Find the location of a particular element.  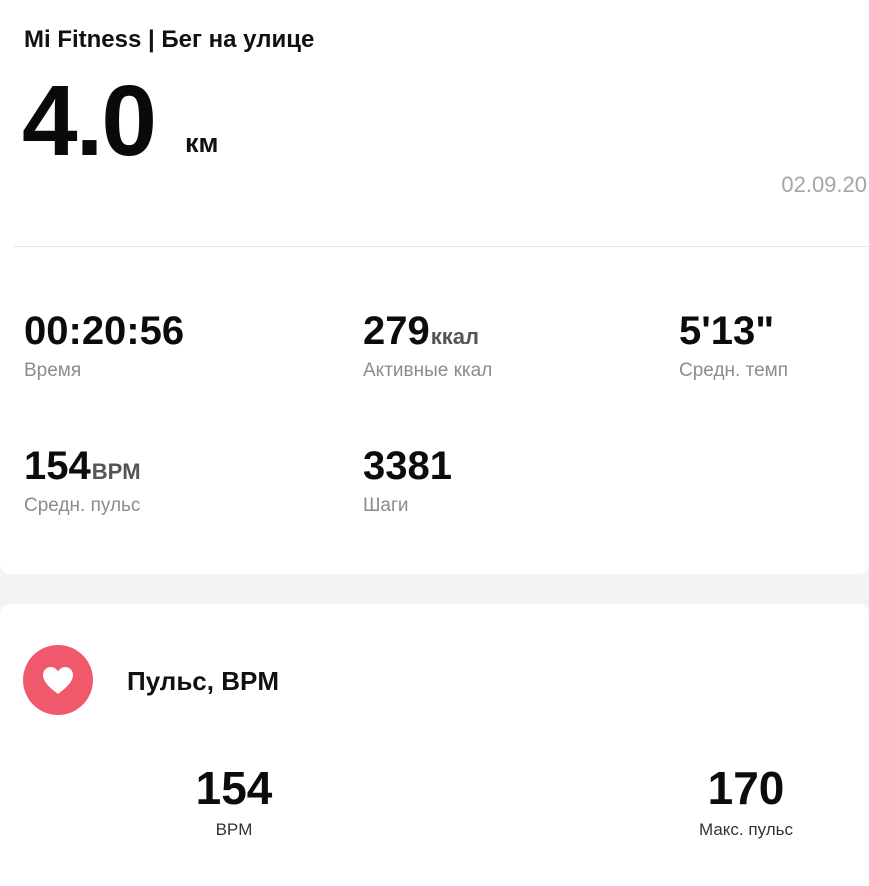

stat-duration: 00:20:56 Время is located at coordinates (104, 345).